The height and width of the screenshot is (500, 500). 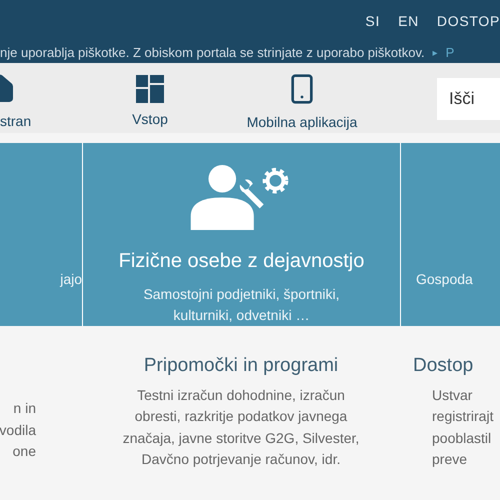 What do you see at coordinates (468, 21) in the screenshot?
I see `language-link: DOSTOP` at bounding box center [468, 21].